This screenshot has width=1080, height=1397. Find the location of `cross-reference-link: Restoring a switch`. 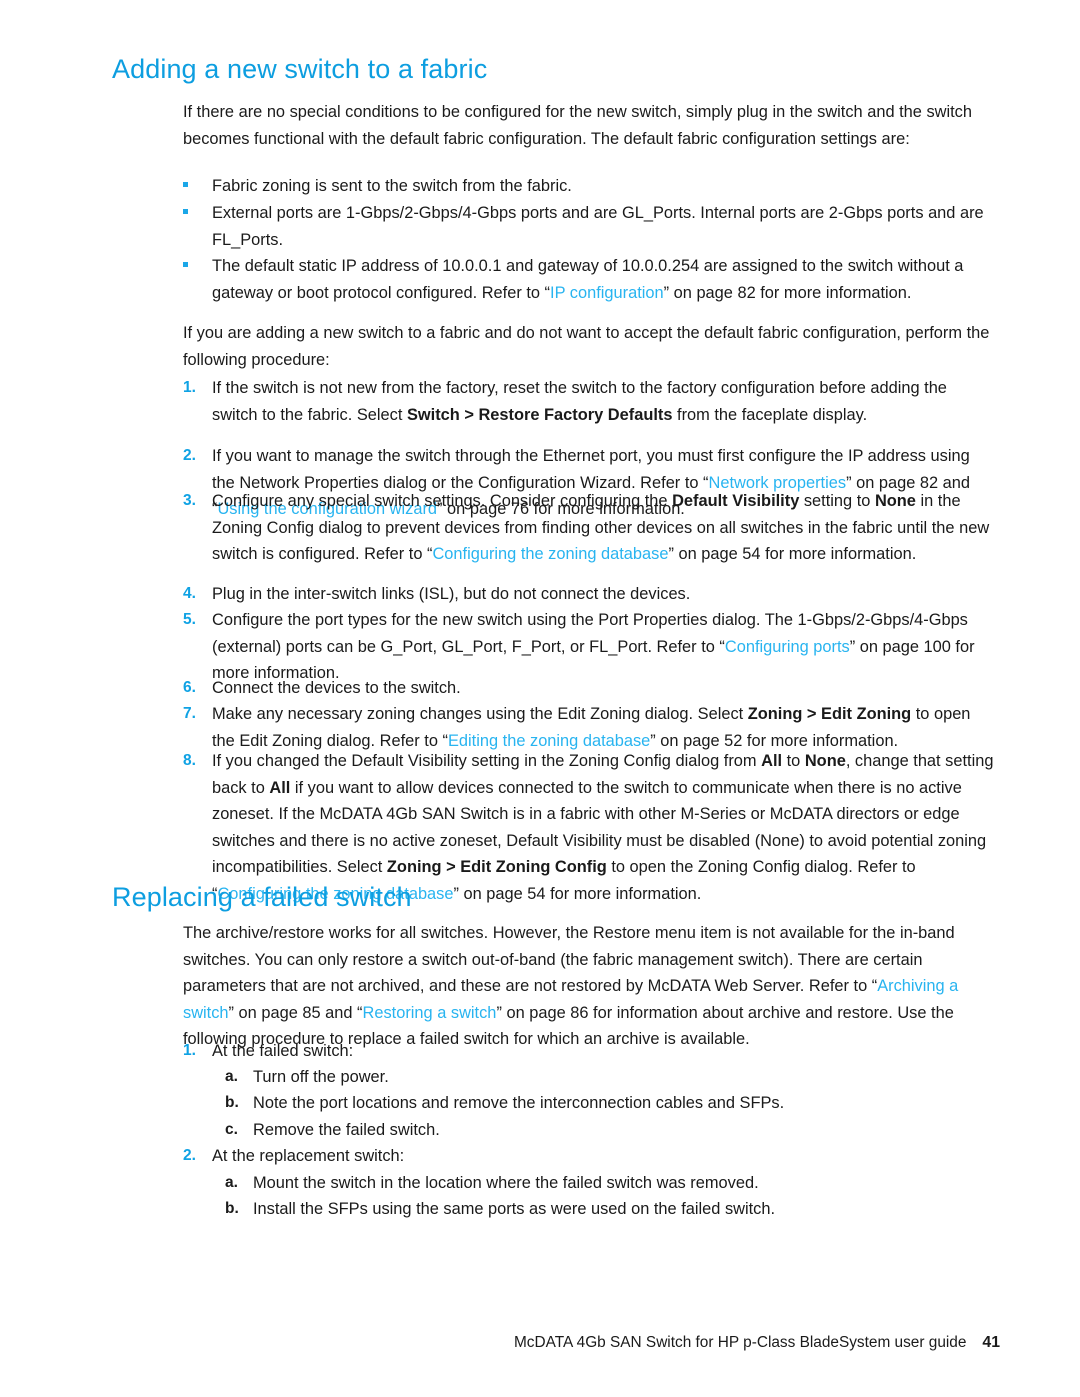

cross-reference-link: Restoring a switch is located at coordinates (430, 1013).